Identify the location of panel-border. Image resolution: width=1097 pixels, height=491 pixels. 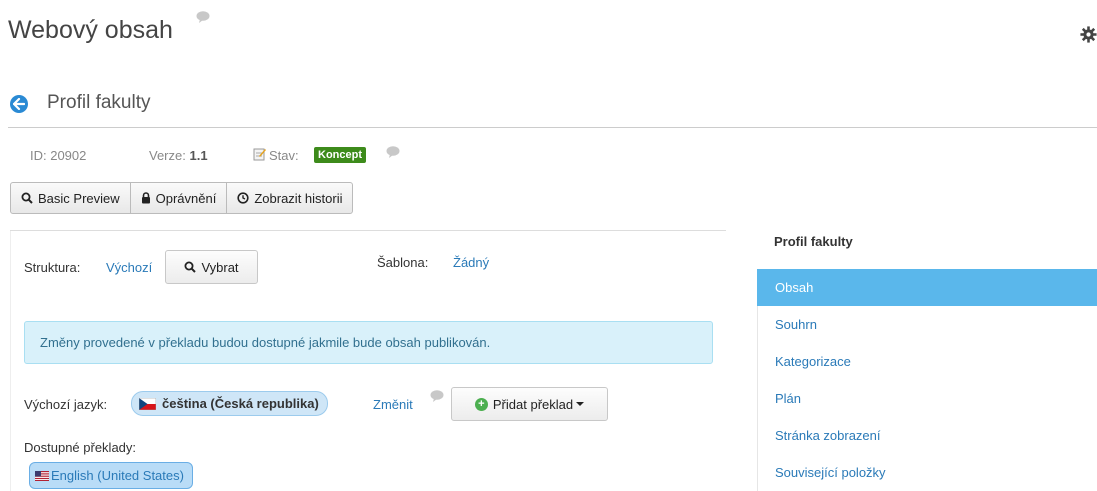
(10, 361).